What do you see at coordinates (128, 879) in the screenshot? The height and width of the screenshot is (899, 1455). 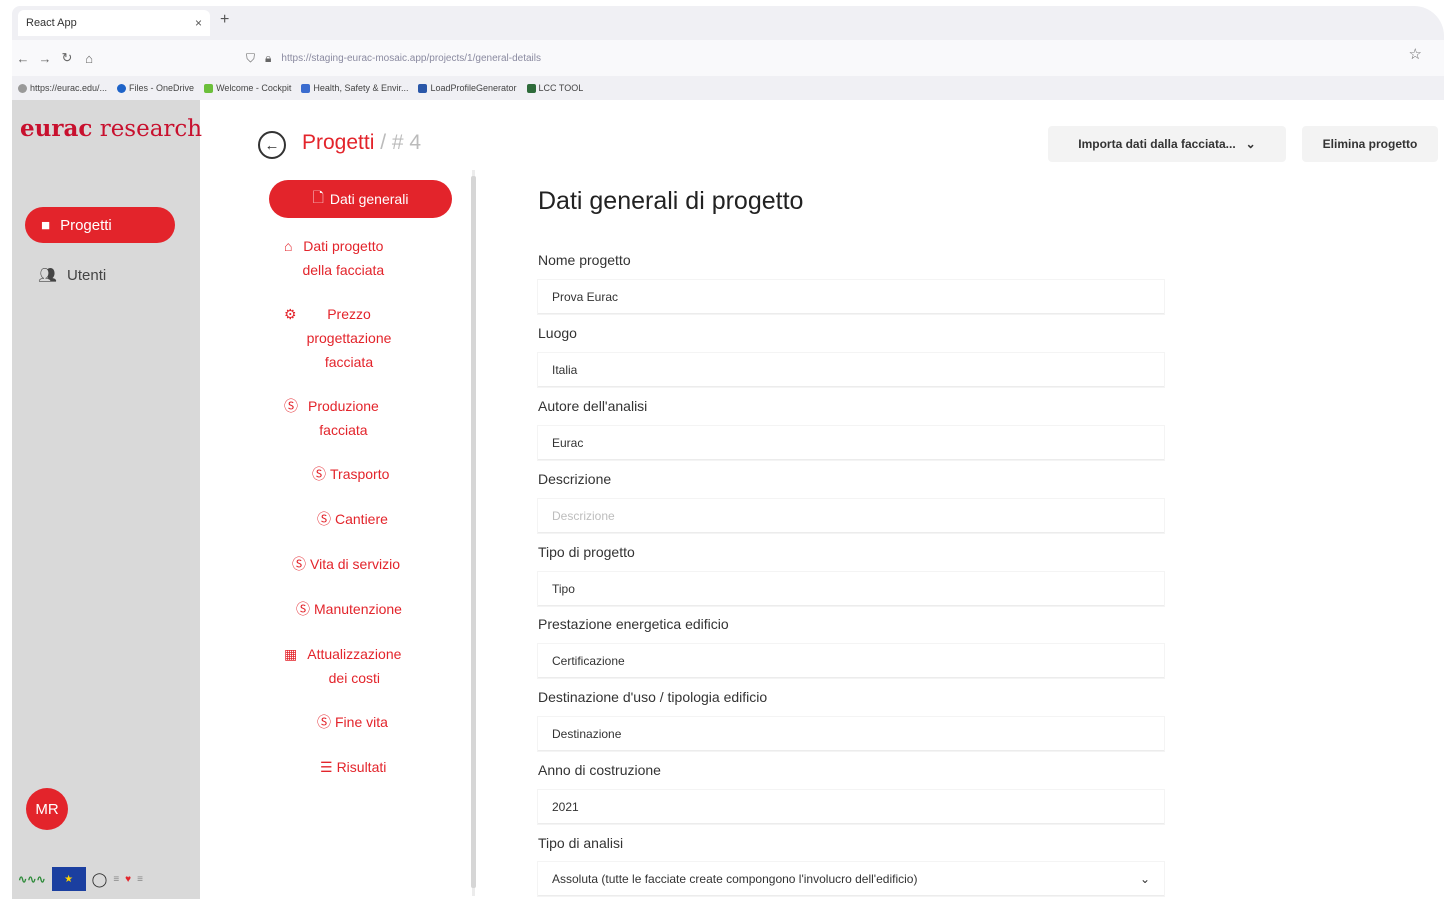 I see `heart-icon: ♥` at bounding box center [128, 879].